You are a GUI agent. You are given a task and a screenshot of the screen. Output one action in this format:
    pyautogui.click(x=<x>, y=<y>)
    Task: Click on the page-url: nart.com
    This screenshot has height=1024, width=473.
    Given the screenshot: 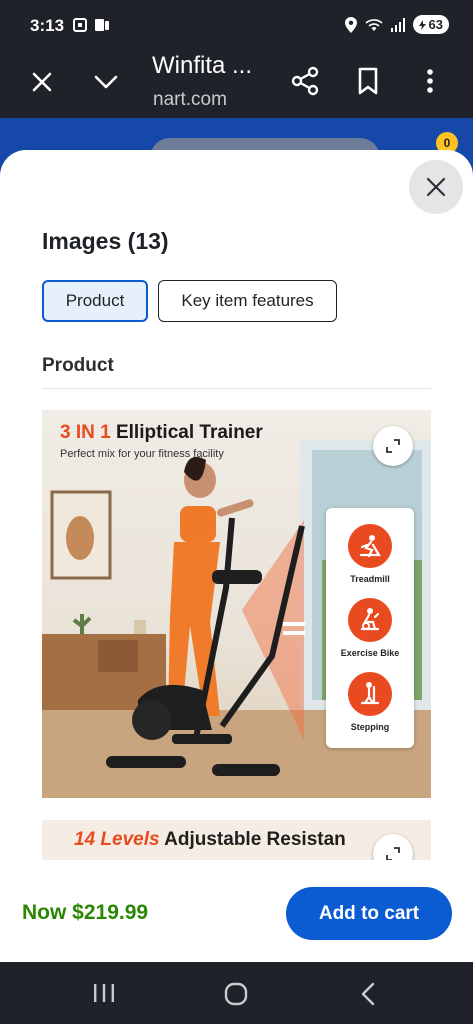 What is the action you would take?
    pyautogui.click(x=190, y=100)
    